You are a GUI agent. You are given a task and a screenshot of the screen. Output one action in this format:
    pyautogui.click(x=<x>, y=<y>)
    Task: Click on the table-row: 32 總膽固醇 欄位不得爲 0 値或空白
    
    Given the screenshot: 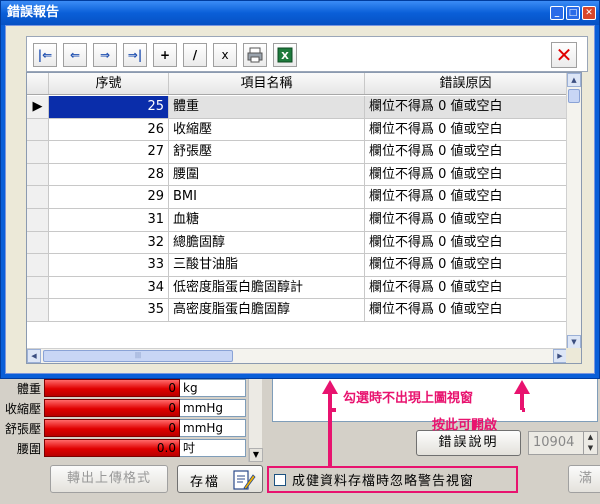 What is the action you would take?
    pyautogui.click(x=297, y=243)
    